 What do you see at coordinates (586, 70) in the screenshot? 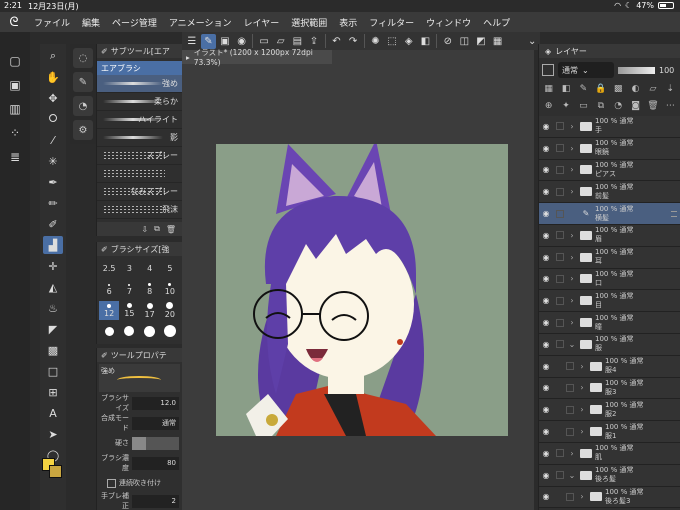
I see `layer-blend-select: 通常 ⌄` at bounding box center [586, 70].